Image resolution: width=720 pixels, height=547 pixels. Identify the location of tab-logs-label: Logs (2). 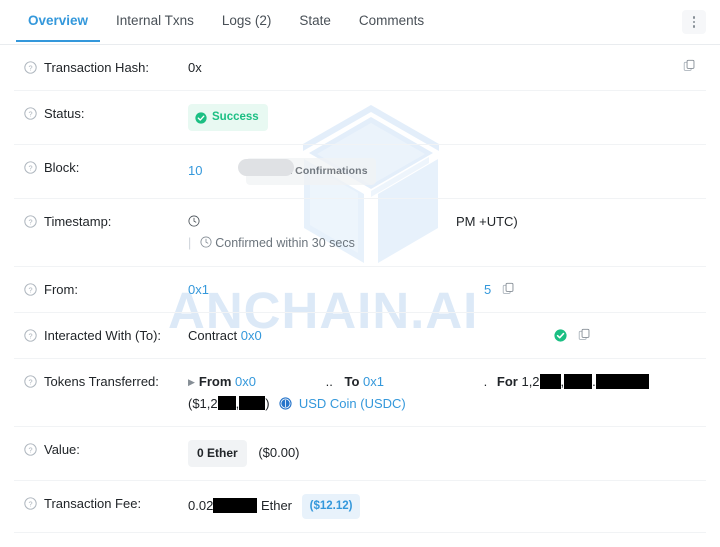
(246, 20).